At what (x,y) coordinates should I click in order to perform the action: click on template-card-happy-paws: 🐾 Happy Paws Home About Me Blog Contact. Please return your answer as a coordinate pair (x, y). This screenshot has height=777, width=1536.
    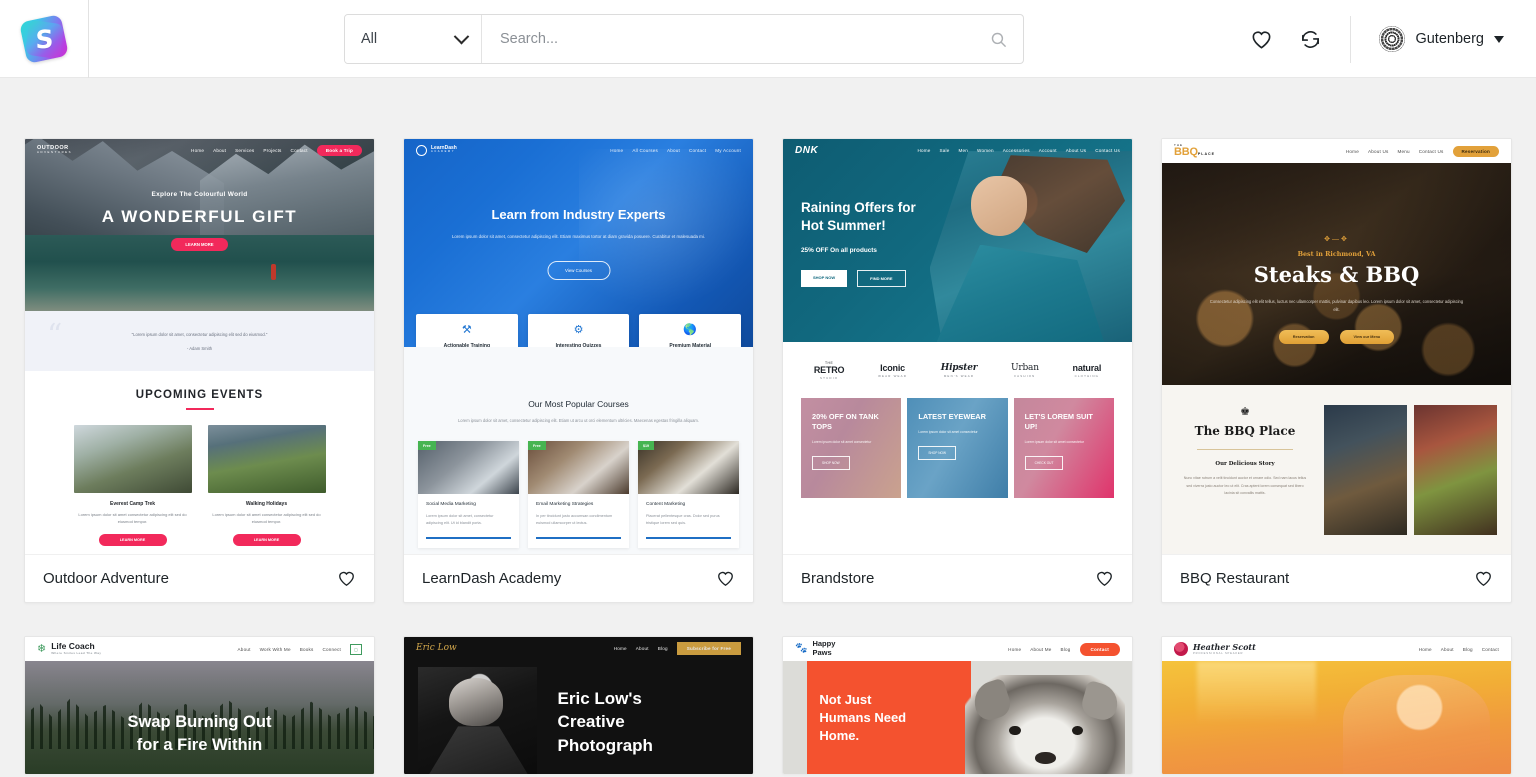
    Looking at the image, I should click on (957, 705).